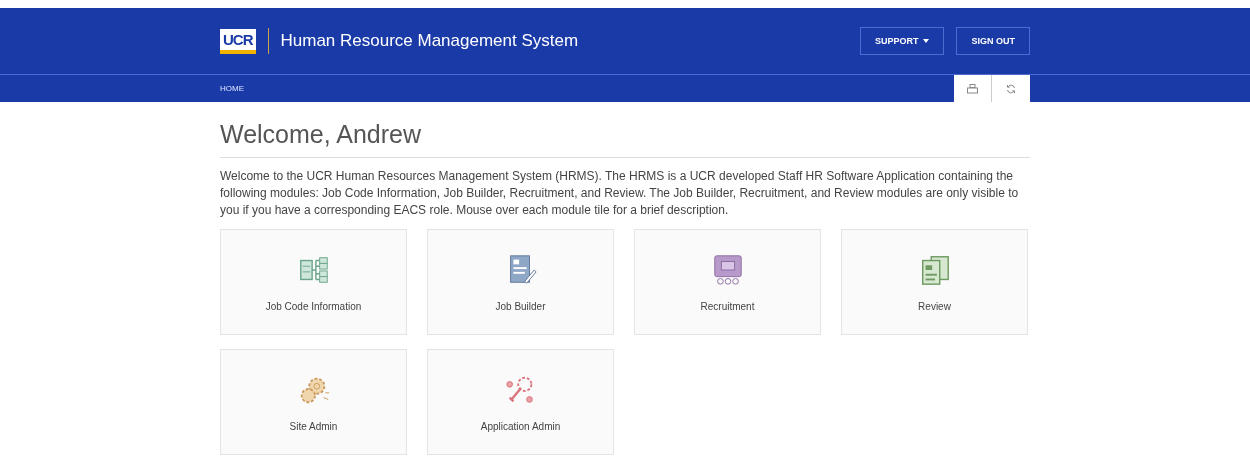 The width and height of the screenshot is (1250, 463). I want to click on module-tile: Recruitment, so click(727, 282).